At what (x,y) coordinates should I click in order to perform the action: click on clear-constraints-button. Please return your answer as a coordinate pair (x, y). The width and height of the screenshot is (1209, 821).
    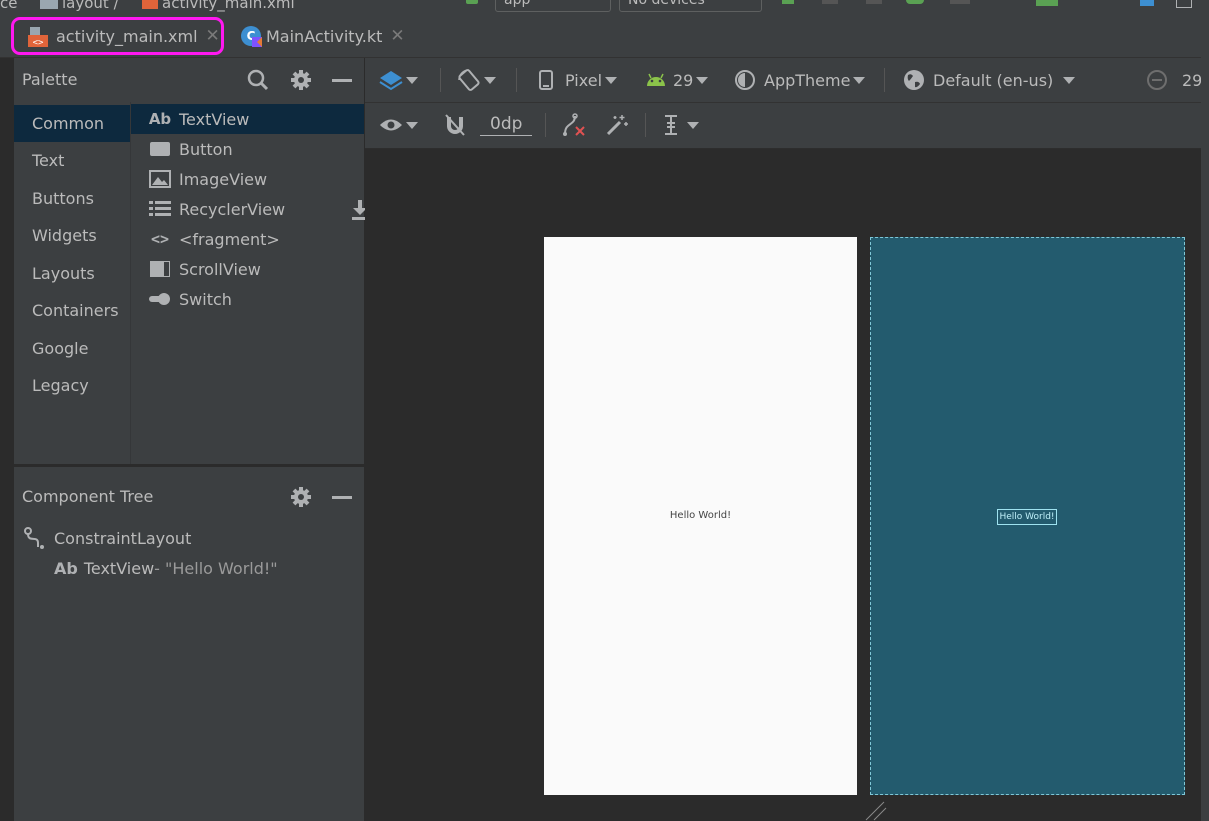
    Looking at the image, I should click on (574, 125).